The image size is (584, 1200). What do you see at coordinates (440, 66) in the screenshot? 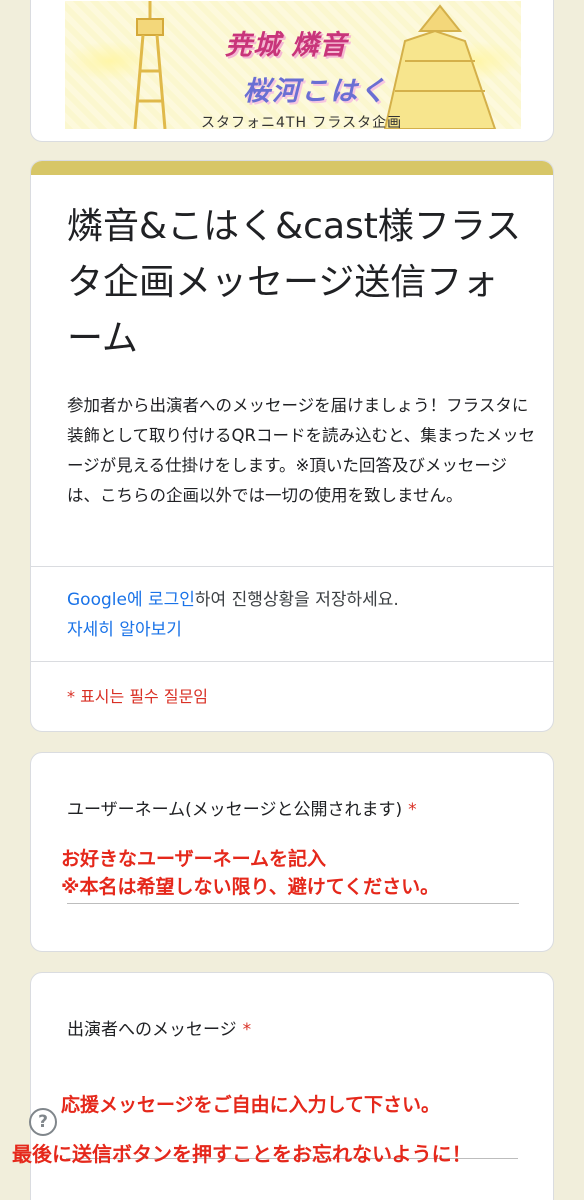
I see `castle-illustration` at bounding box center [440, 66].